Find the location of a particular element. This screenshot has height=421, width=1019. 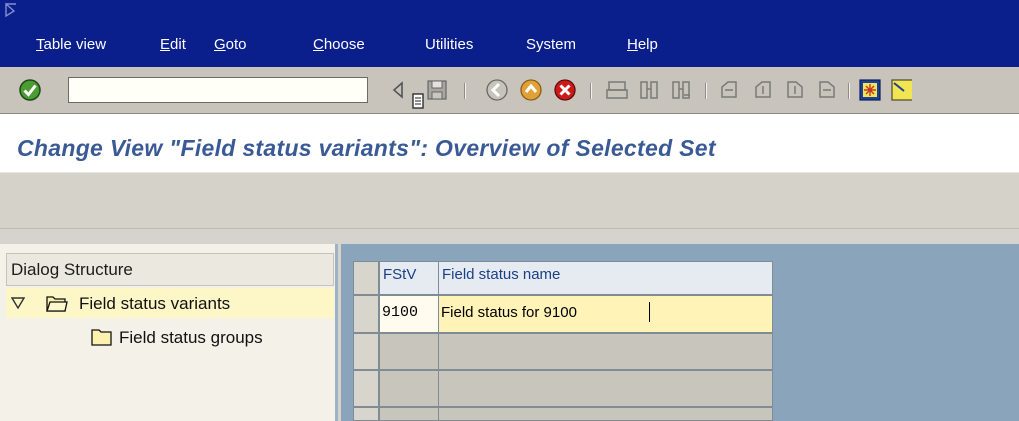

find-next-icon is located at coordinates (681, 90).